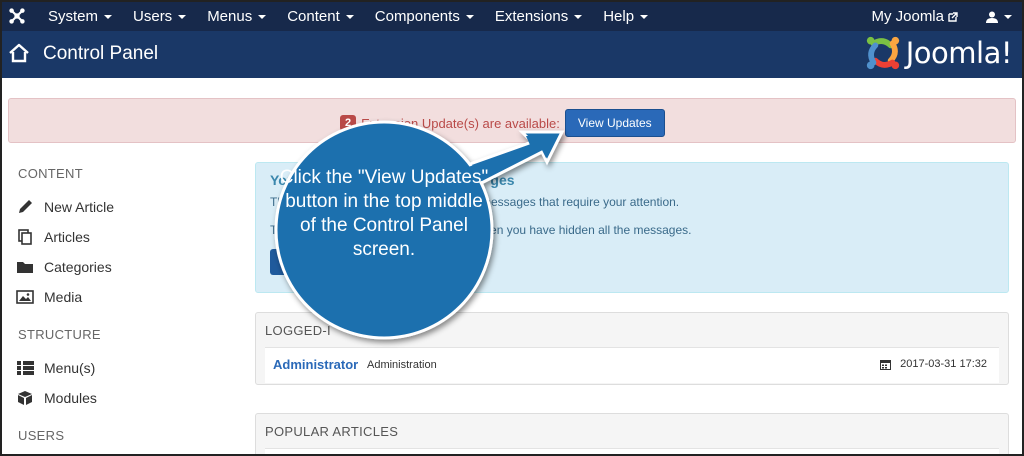  I want to click on my-joomla-link: My Joomla, so click(914, 16).